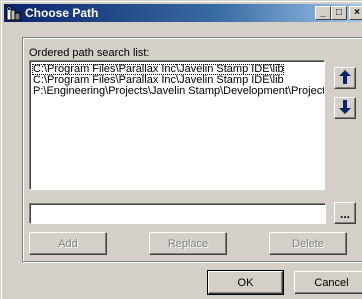 This screenshot has width=362, height=299. I want to click on cancel-button: Cancel, so click(328, 282).